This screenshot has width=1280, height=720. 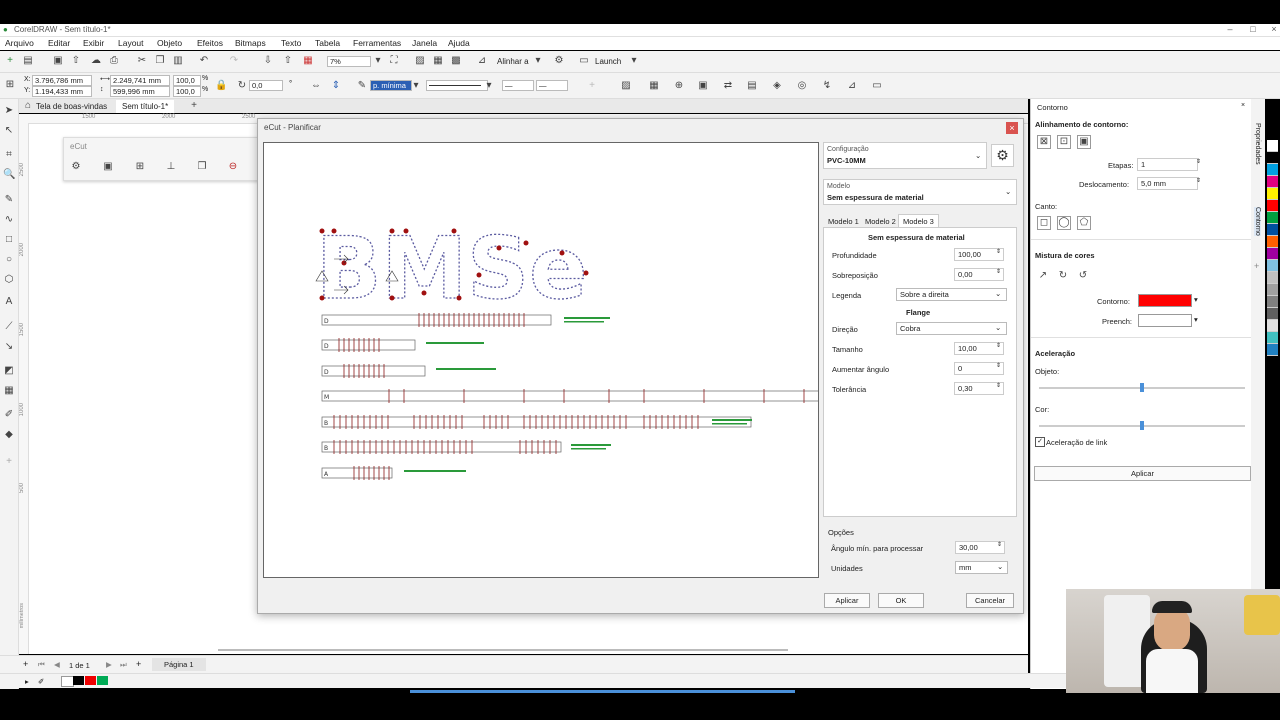 I want to click on freehand-tool-icon: ✎, so click(x=9, y=200).